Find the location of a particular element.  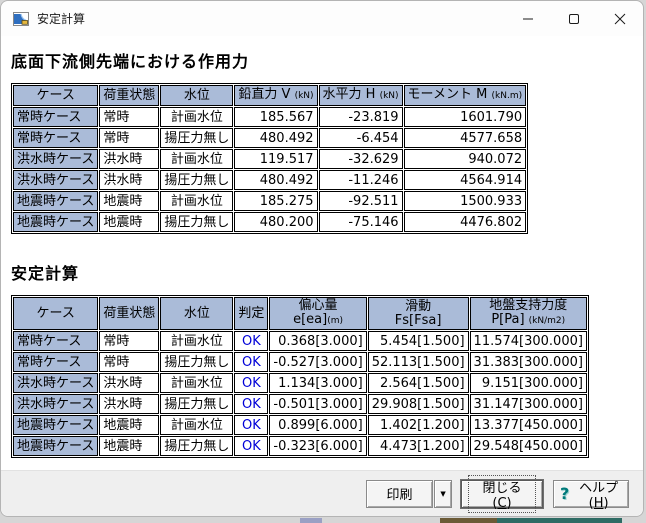

col-header-moment: モーメント M (kN.m) is located at coordinates (465, 95).